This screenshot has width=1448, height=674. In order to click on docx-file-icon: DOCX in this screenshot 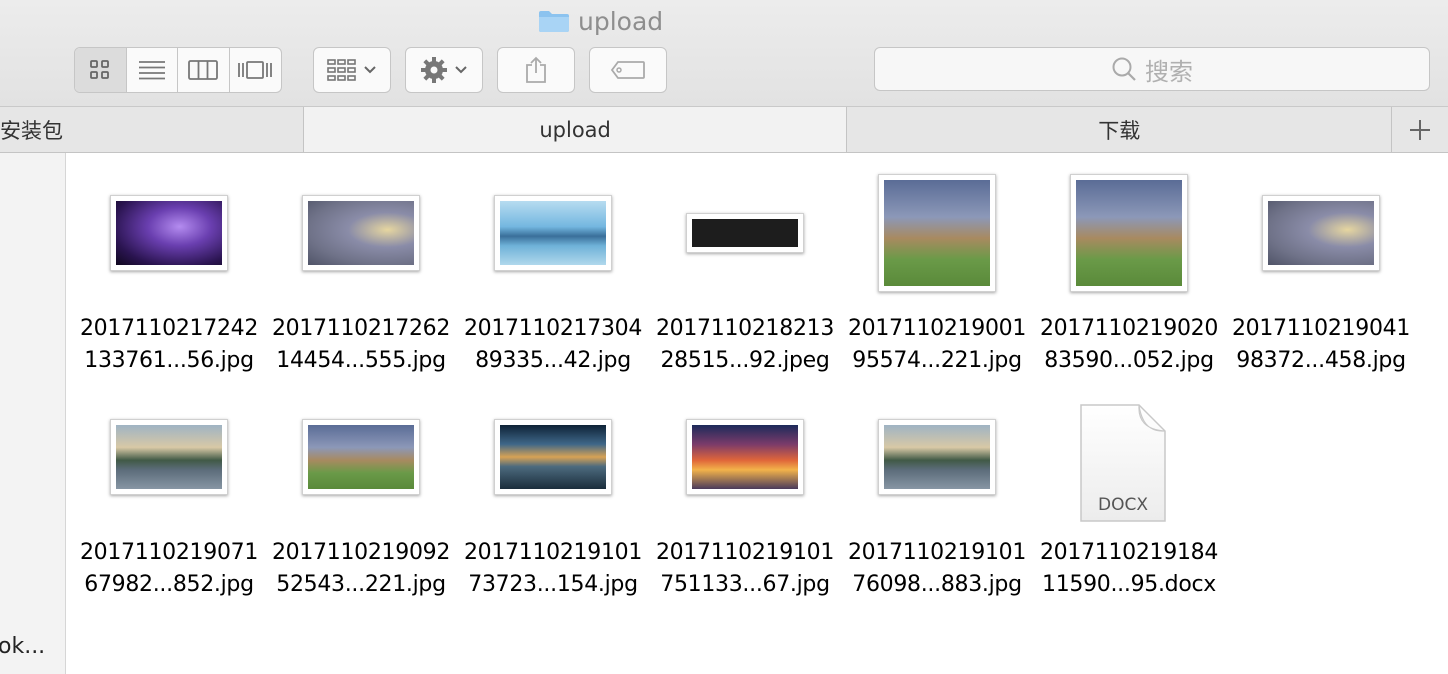, I will do `click(1123, 463)`.